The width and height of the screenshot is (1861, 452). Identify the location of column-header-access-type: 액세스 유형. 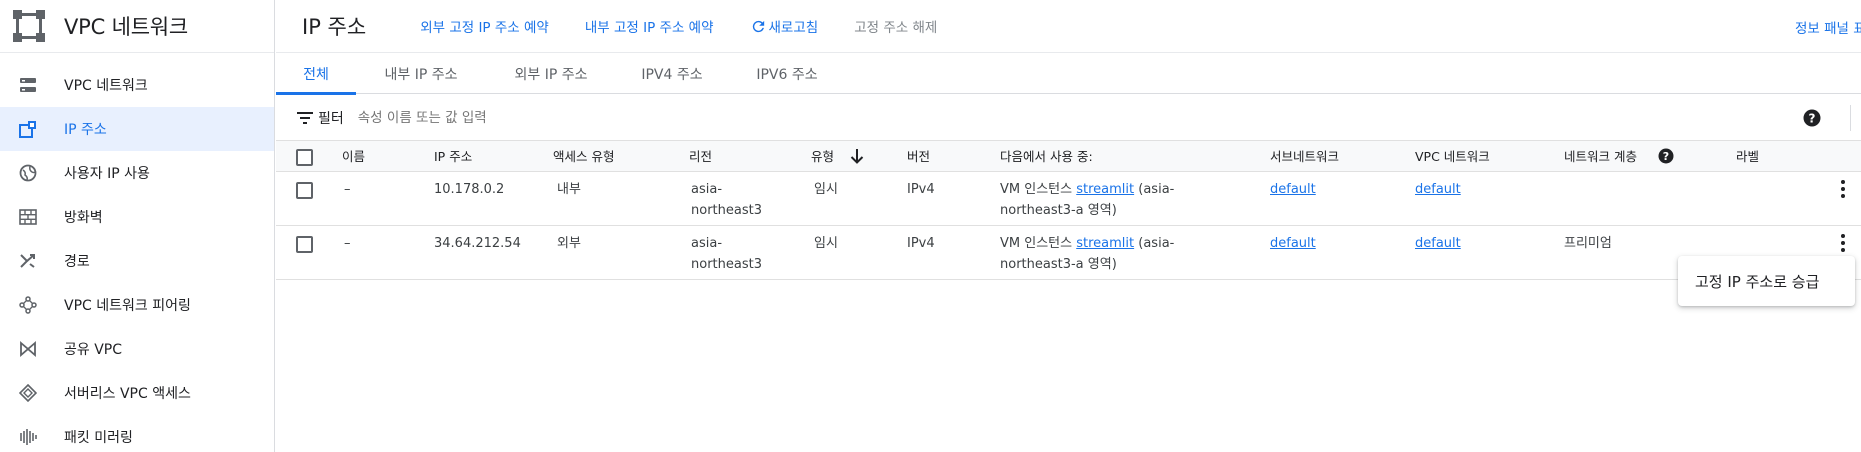
(583, 156).